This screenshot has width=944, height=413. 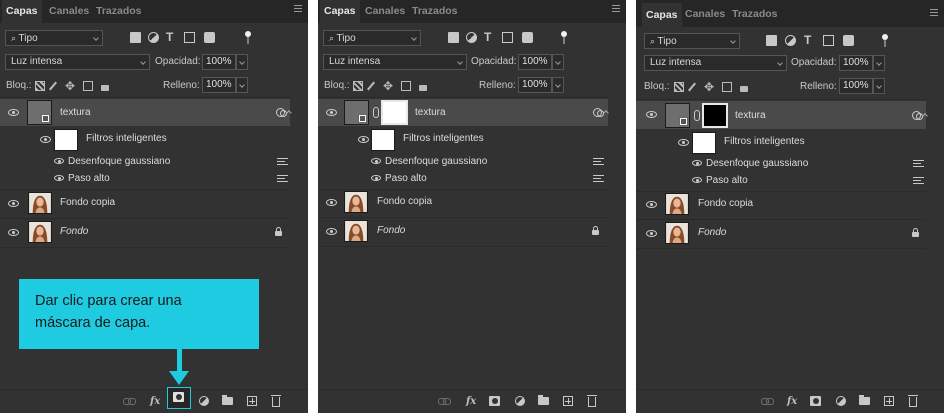 I want to click on layer-row-fondo: Fondo, so click(x=145, y=233).